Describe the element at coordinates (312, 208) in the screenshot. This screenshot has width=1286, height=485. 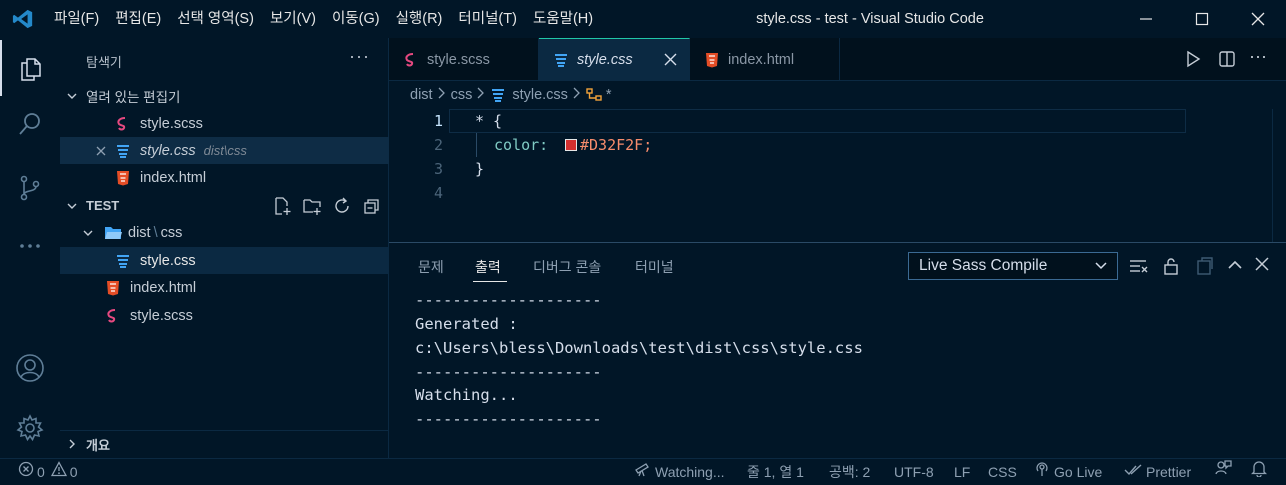
I see `new-folder-icon` at that location.